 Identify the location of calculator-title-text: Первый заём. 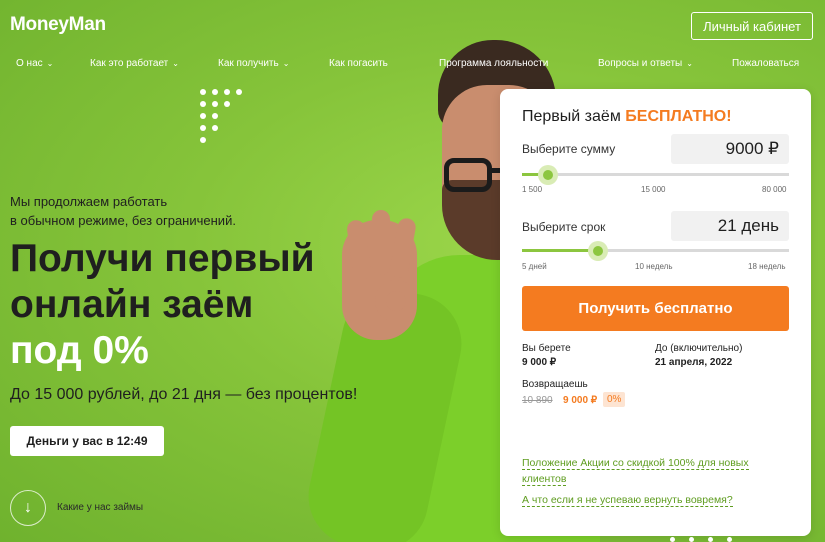
(571, 116).